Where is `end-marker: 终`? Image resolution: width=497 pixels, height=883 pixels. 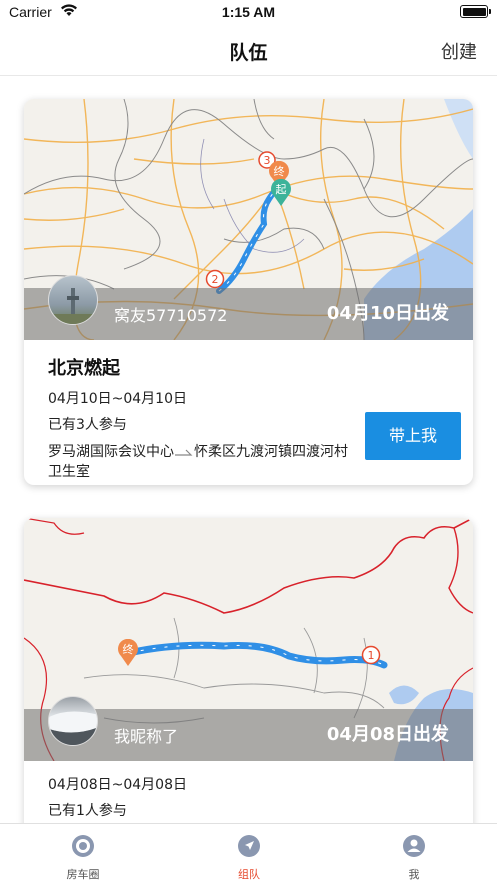 end-marker: 终 is located at coordinates (128, 653).